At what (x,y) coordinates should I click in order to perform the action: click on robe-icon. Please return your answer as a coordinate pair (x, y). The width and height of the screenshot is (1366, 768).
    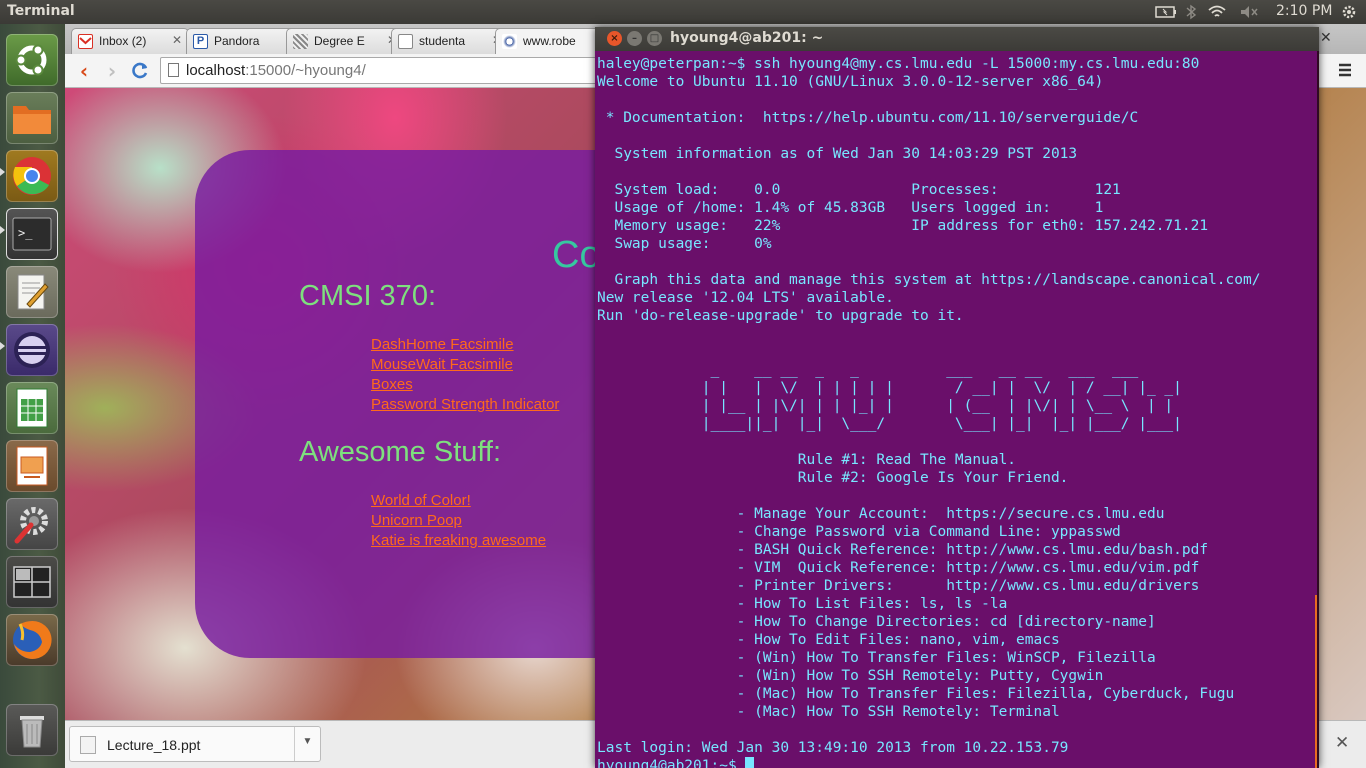
    Looking at the image, I should click on (509, 41).